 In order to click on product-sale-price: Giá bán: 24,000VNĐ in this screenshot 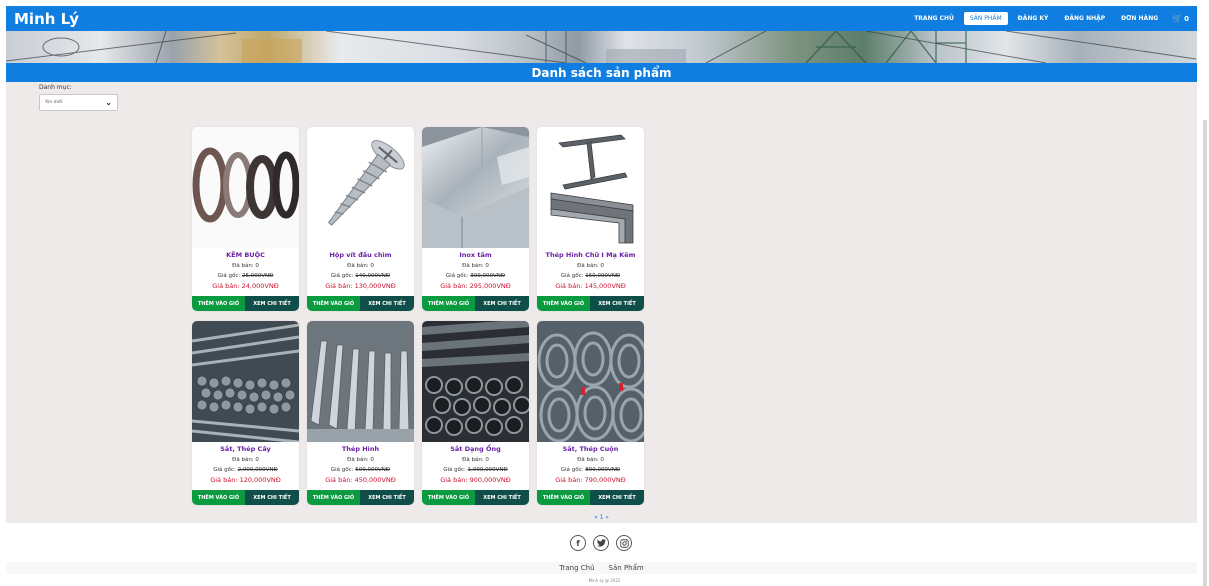, I will do `click(245, 286)`.